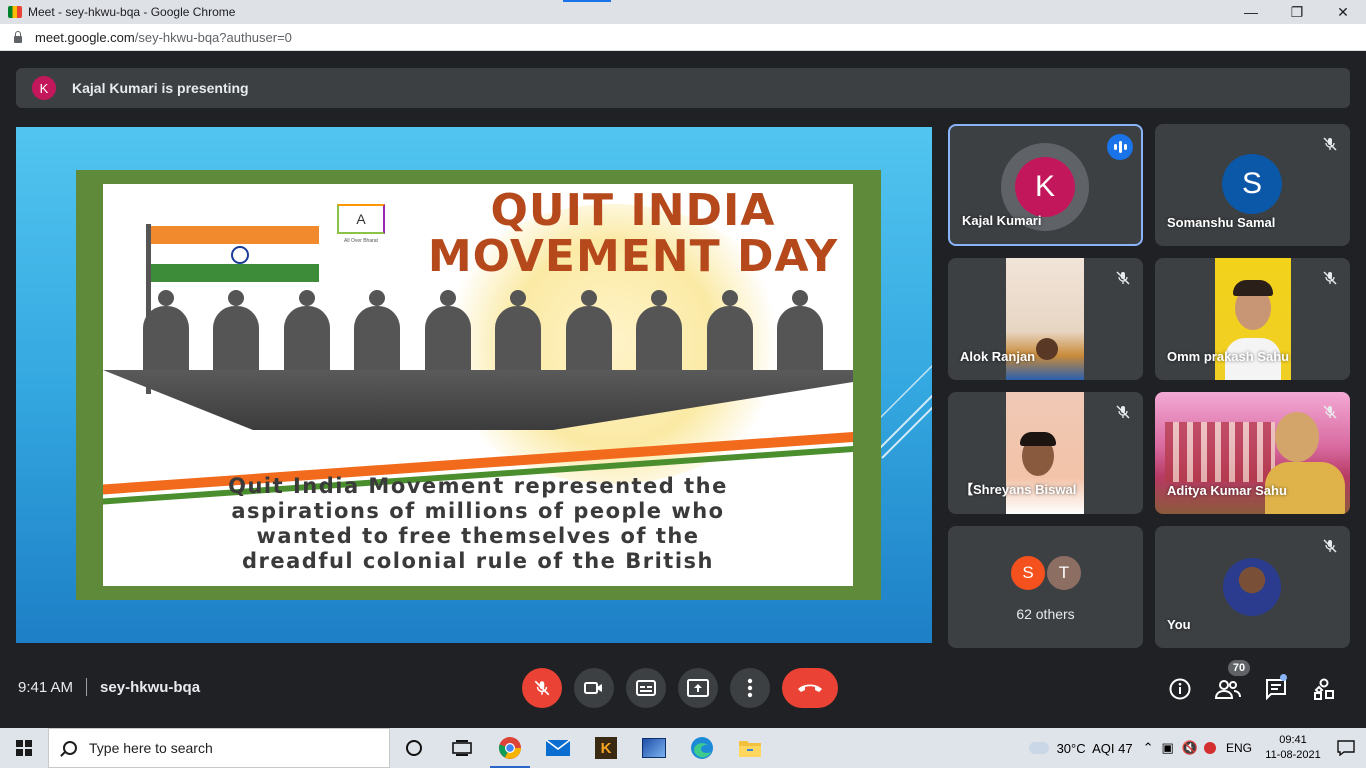  I want to click on windows-logo-icon, so click(24, 748).